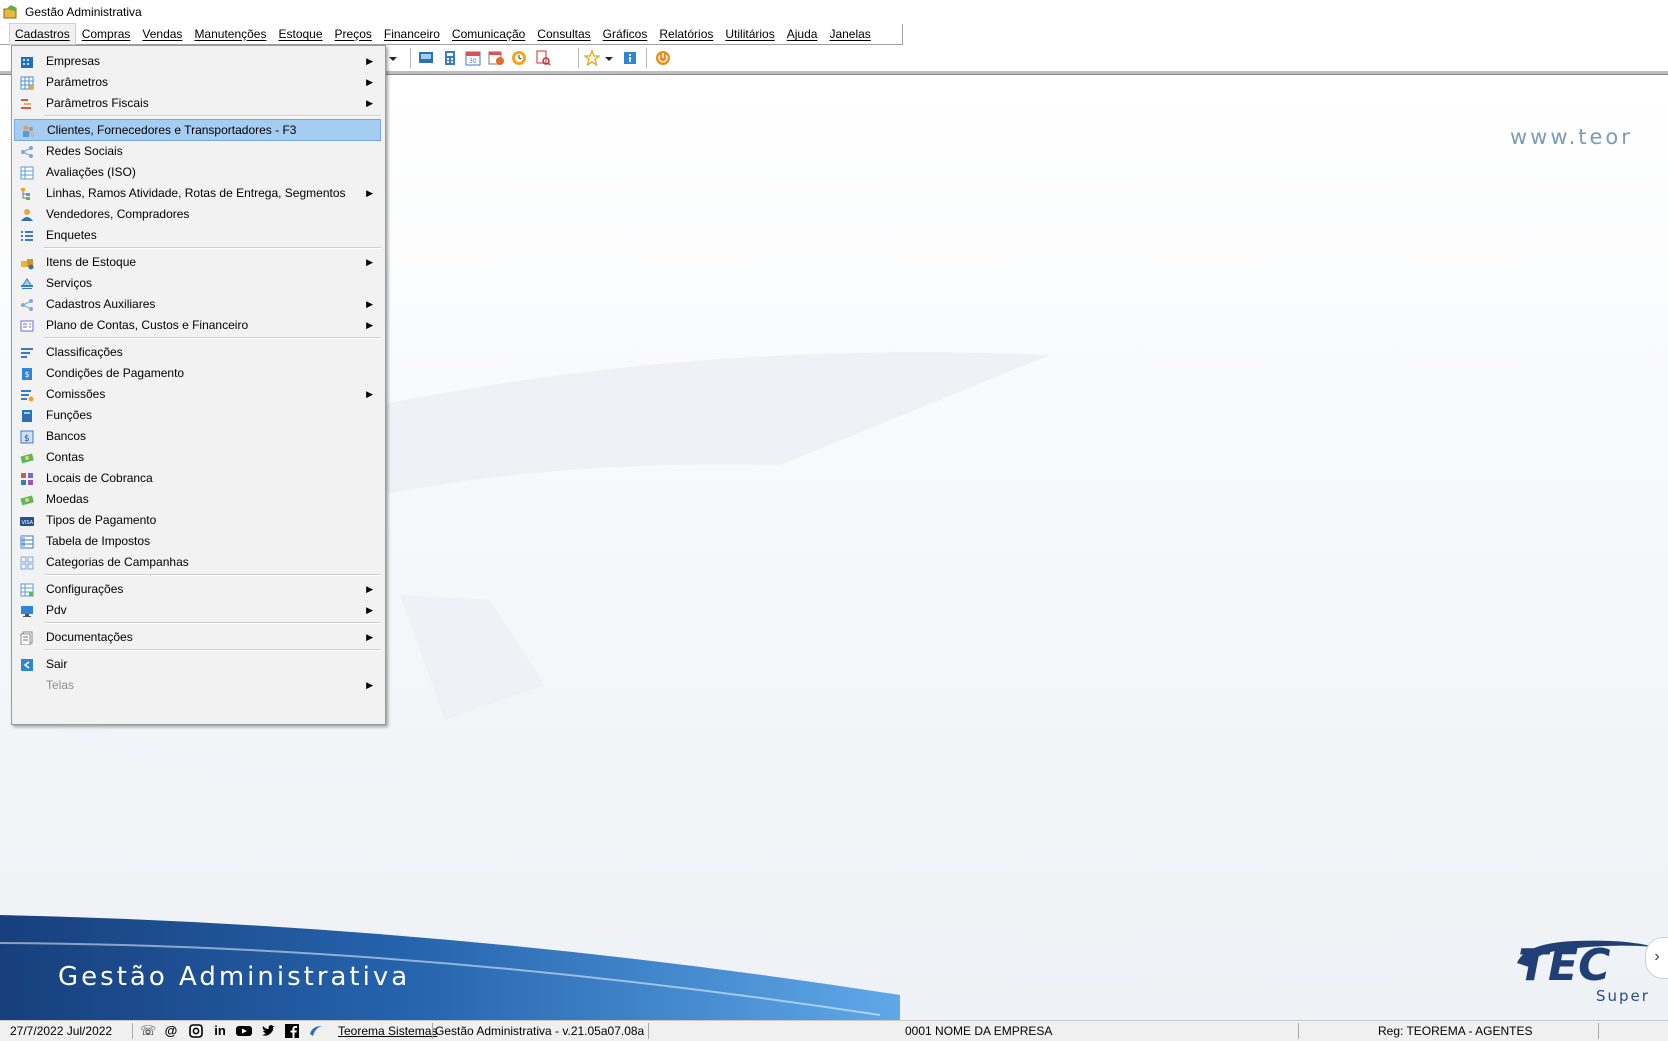  What do you see at coordinates (27, 61) in the screenshot?
I see `building-icon` at bounding box center [27, 61].